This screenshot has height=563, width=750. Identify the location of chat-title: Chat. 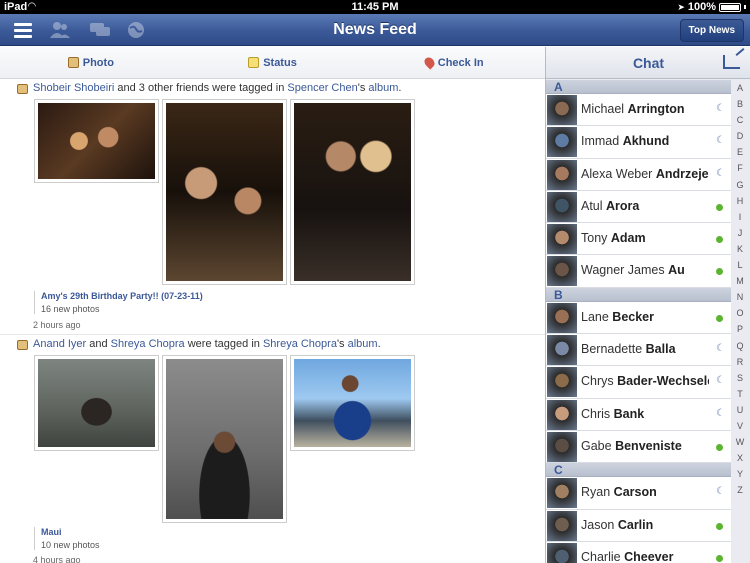
(648, 63).